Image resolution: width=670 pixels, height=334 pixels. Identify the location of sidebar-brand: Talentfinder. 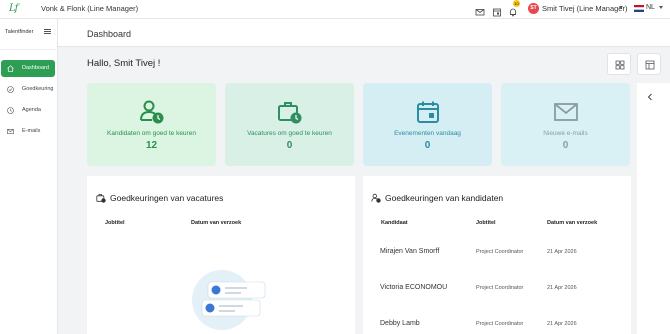
(19, 32).